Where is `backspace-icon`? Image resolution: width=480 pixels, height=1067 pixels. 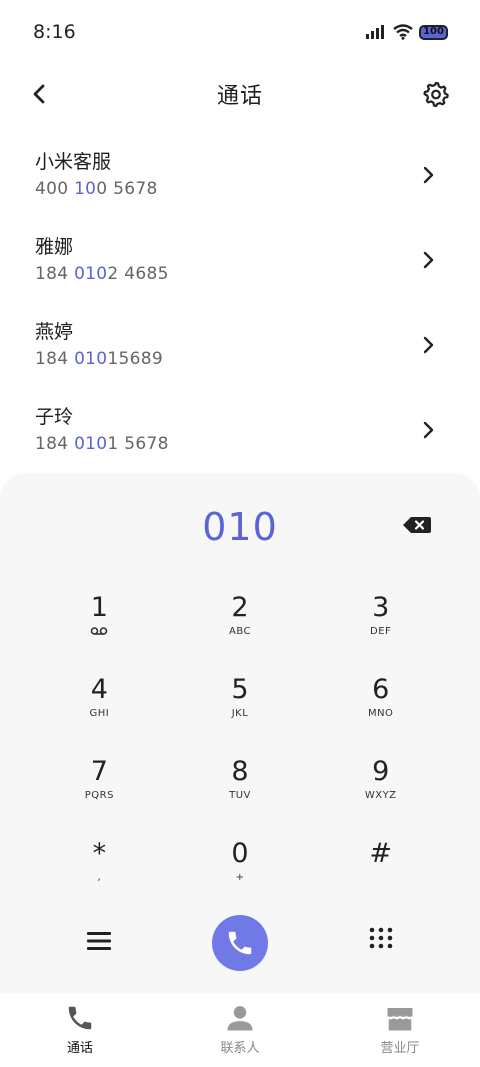
backspace-icon is located at coordinates (417, 525).